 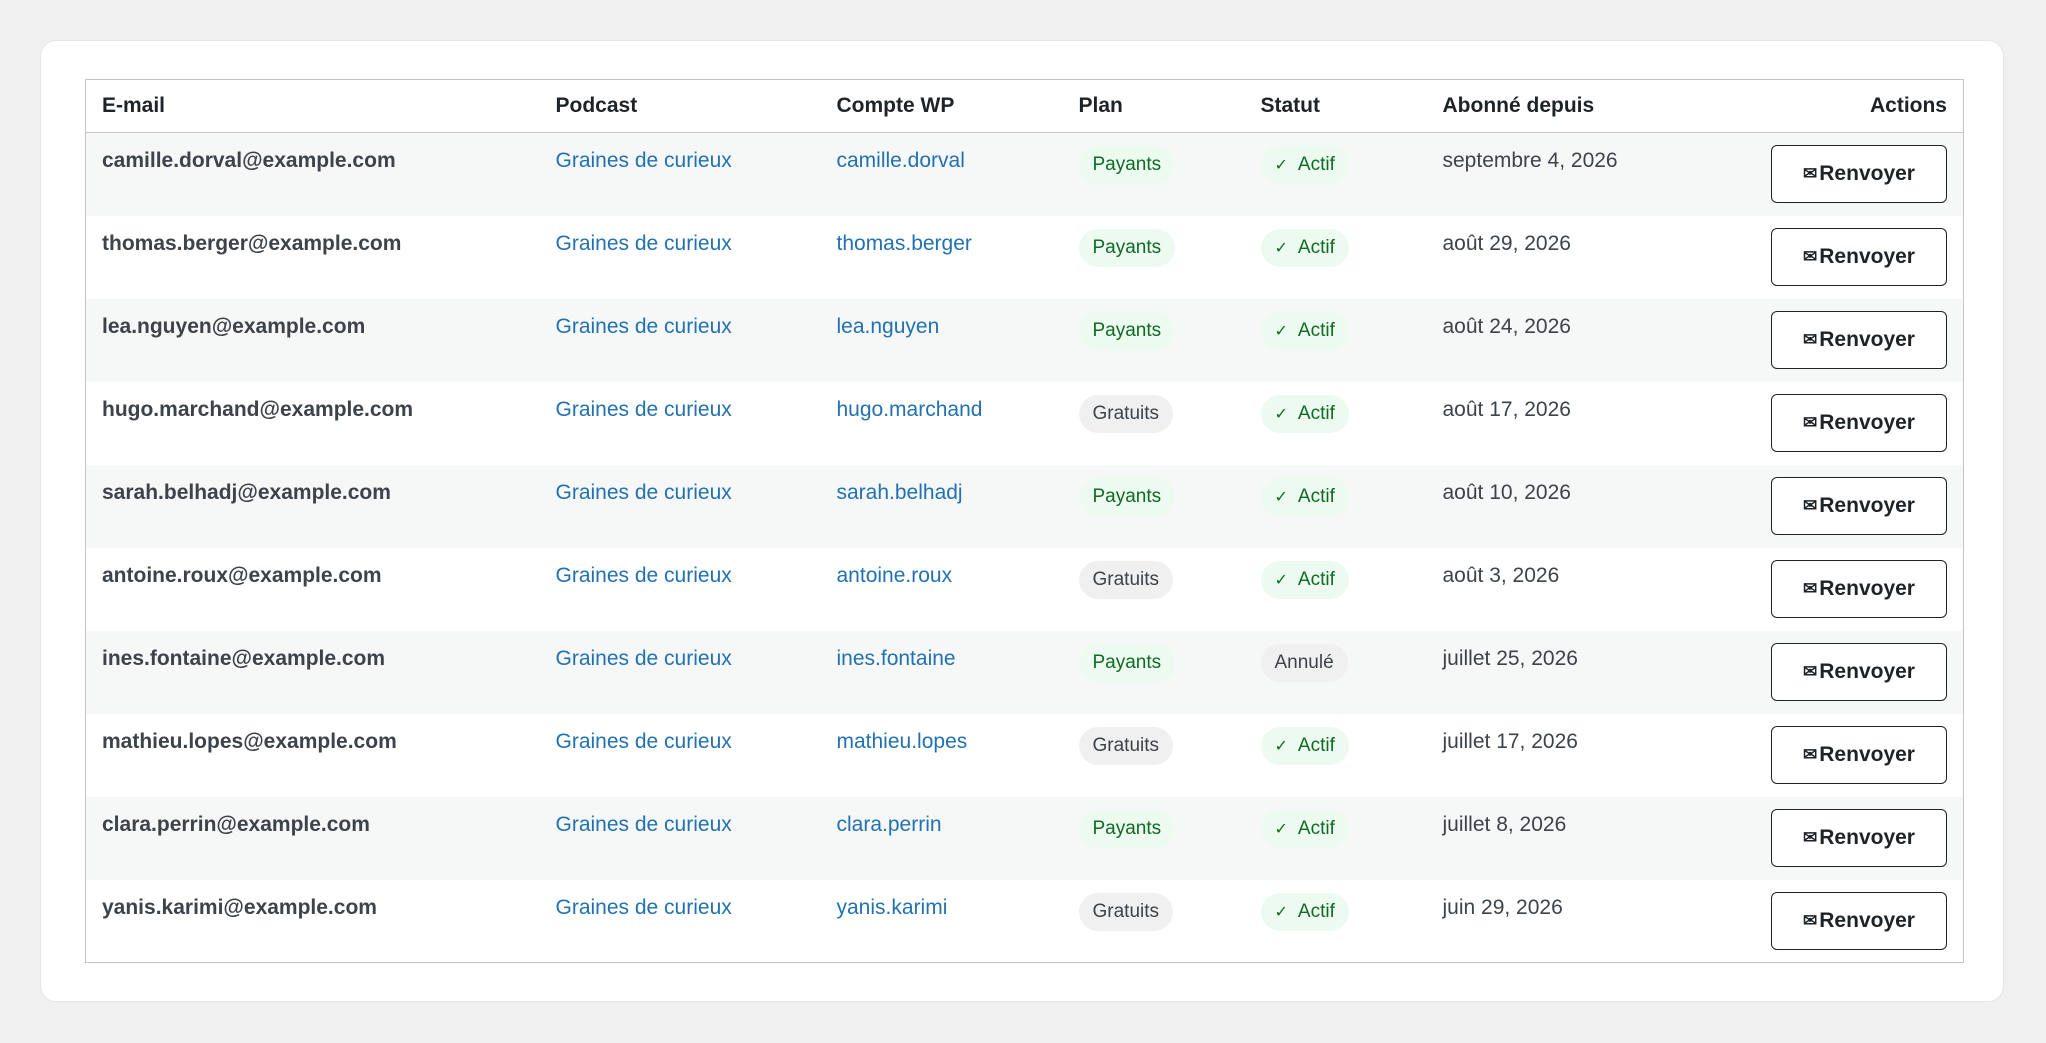 What do you see at coordinates (244, 658) in the screenshot?
I see `subscriber-email: ines.fontaine@example.com` at bounding box center [244, 658].